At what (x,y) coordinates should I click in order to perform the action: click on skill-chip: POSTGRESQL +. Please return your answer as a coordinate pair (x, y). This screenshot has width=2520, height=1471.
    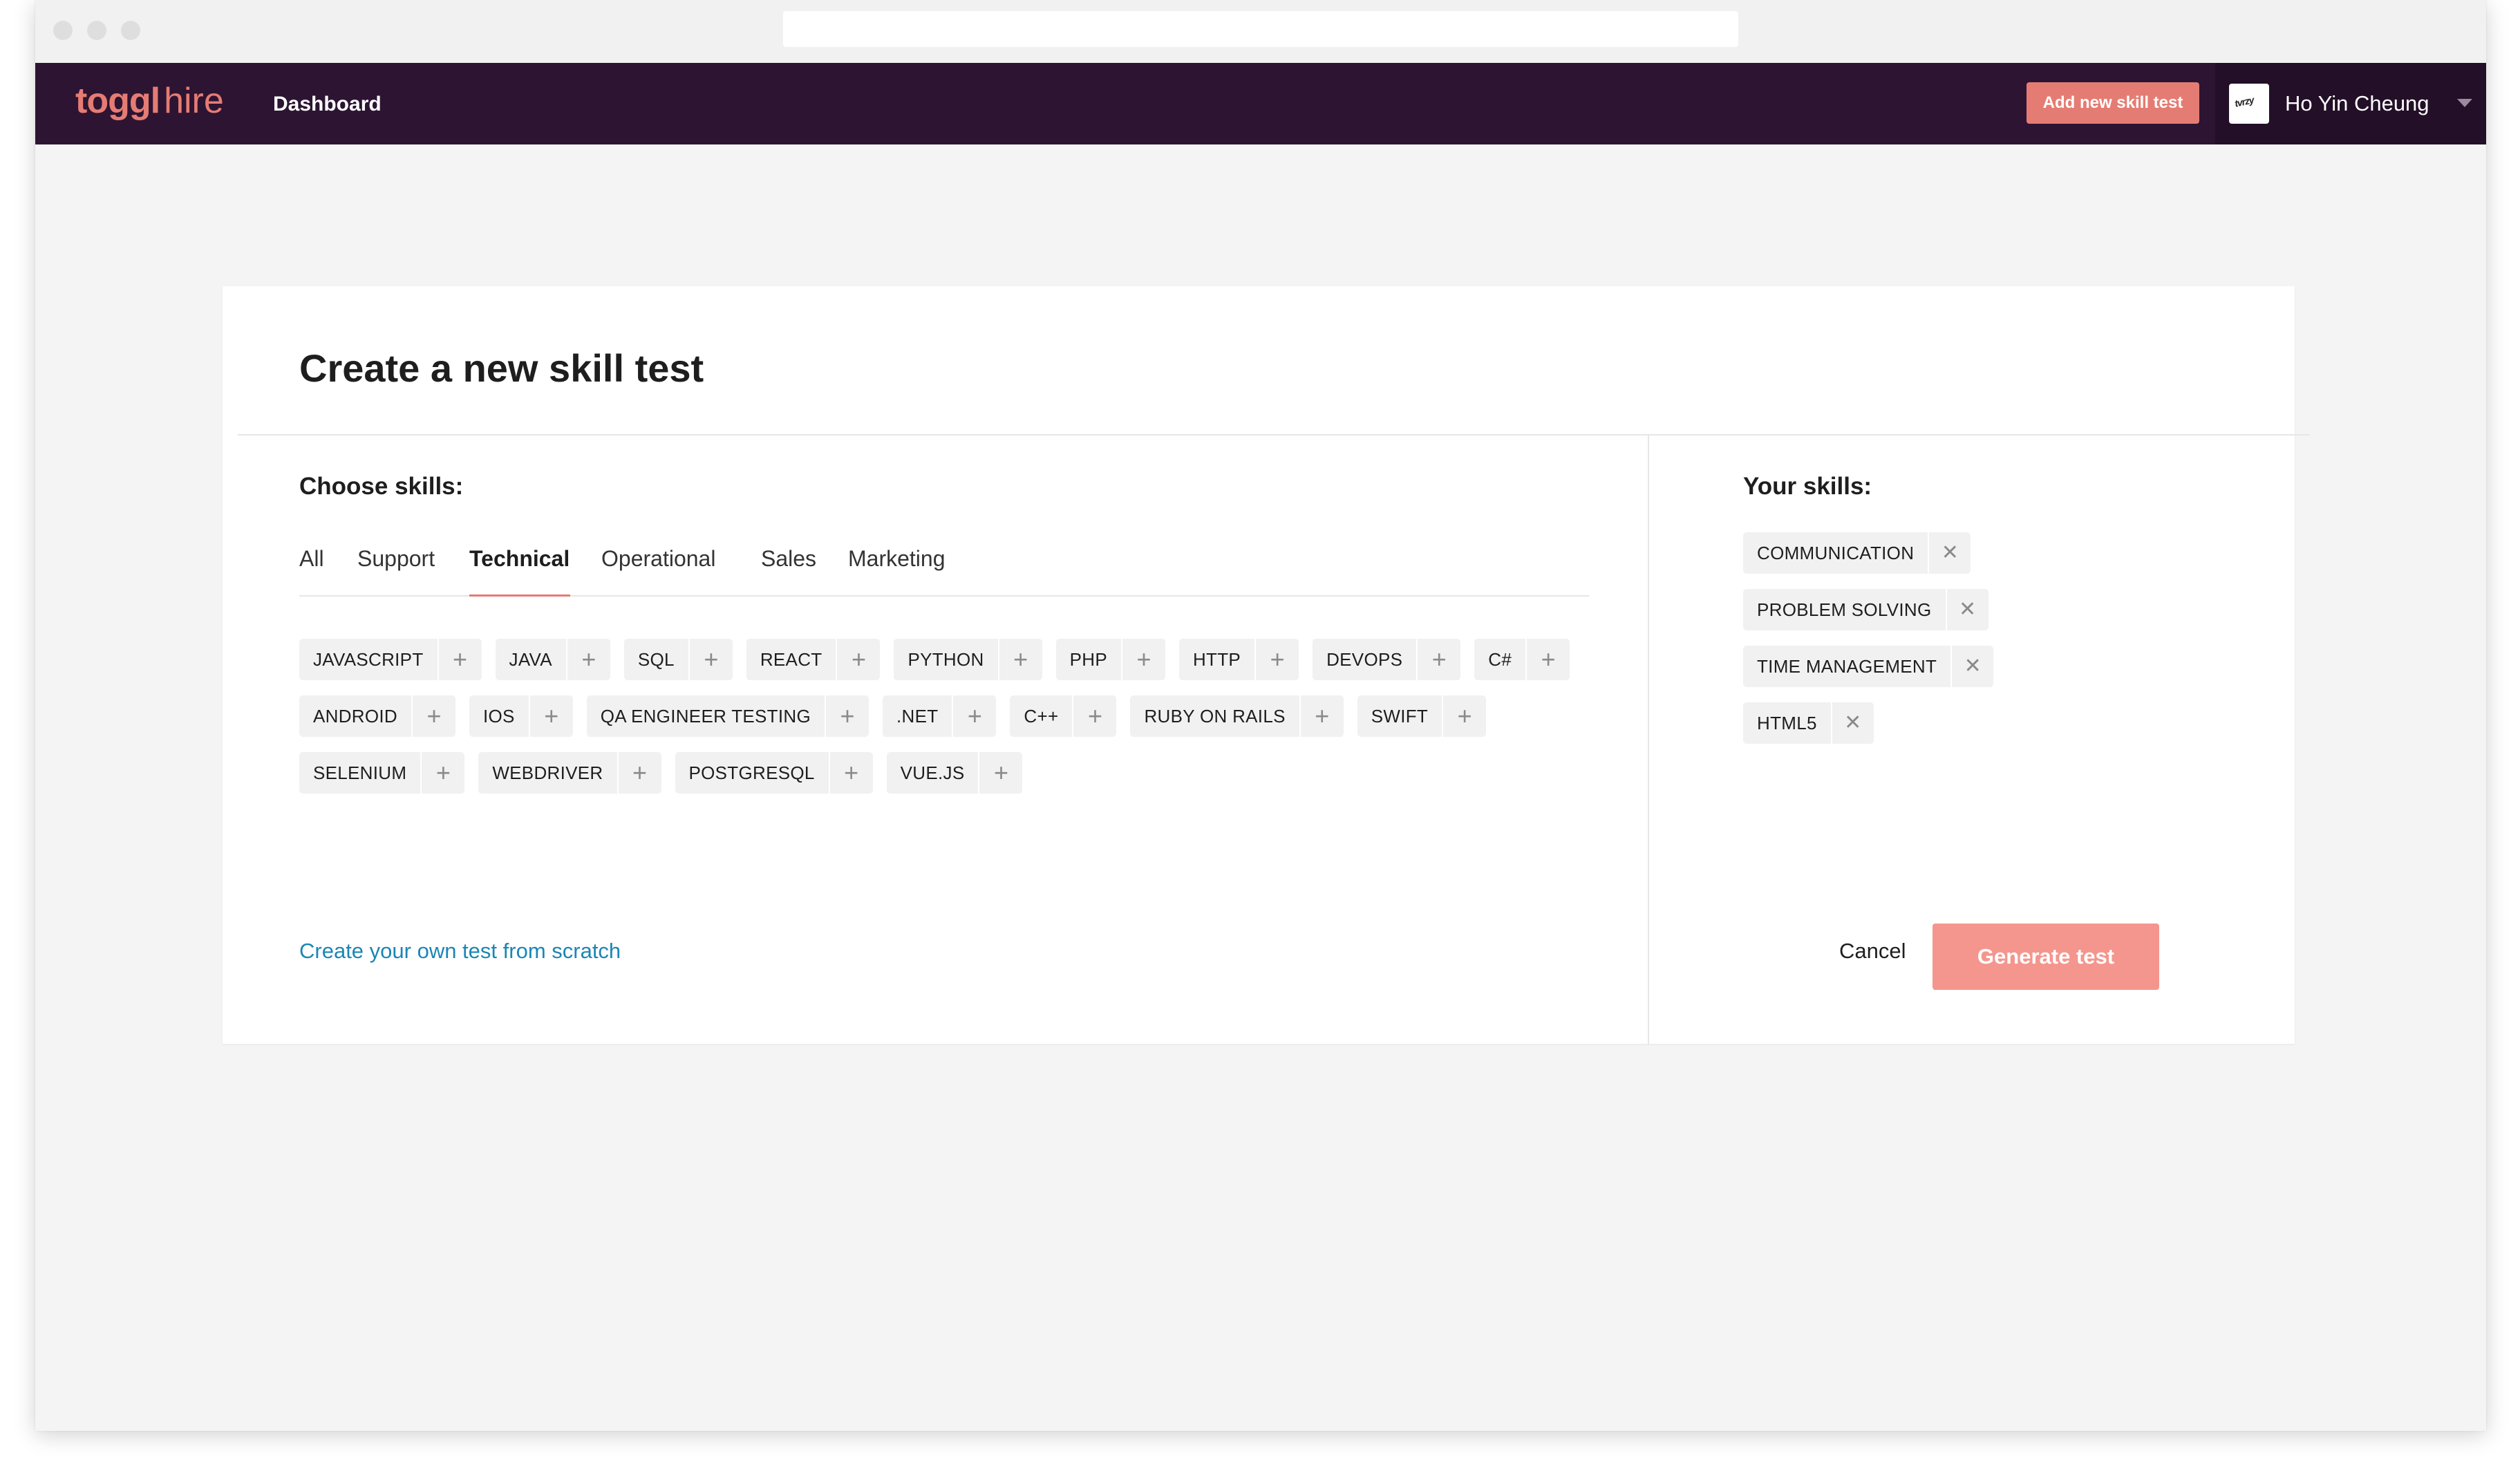
    Looking at the image, I should click on (774, 773).